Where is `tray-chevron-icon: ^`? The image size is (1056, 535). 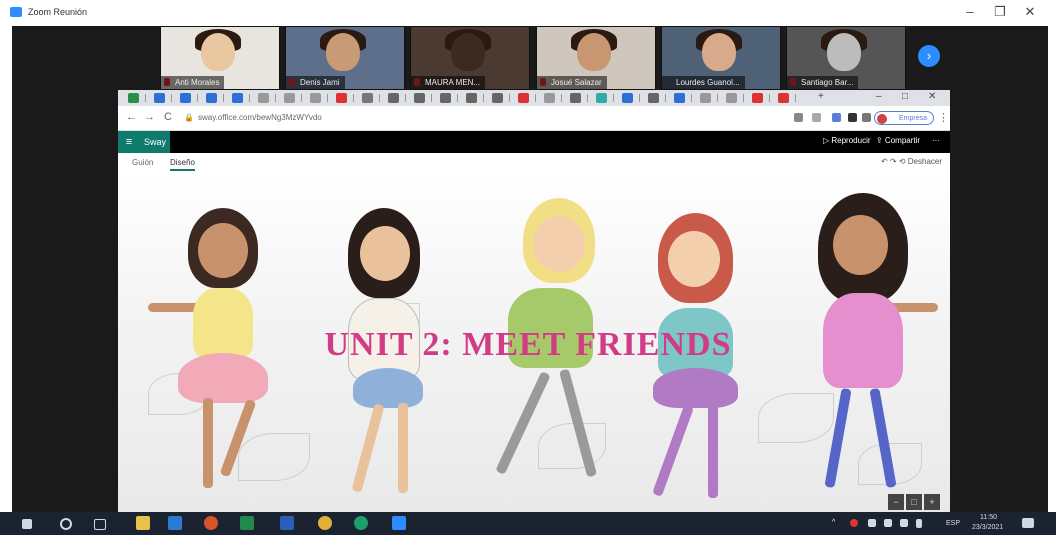
tray-chevron-icon: ^ is located at coordinates (833, 522).